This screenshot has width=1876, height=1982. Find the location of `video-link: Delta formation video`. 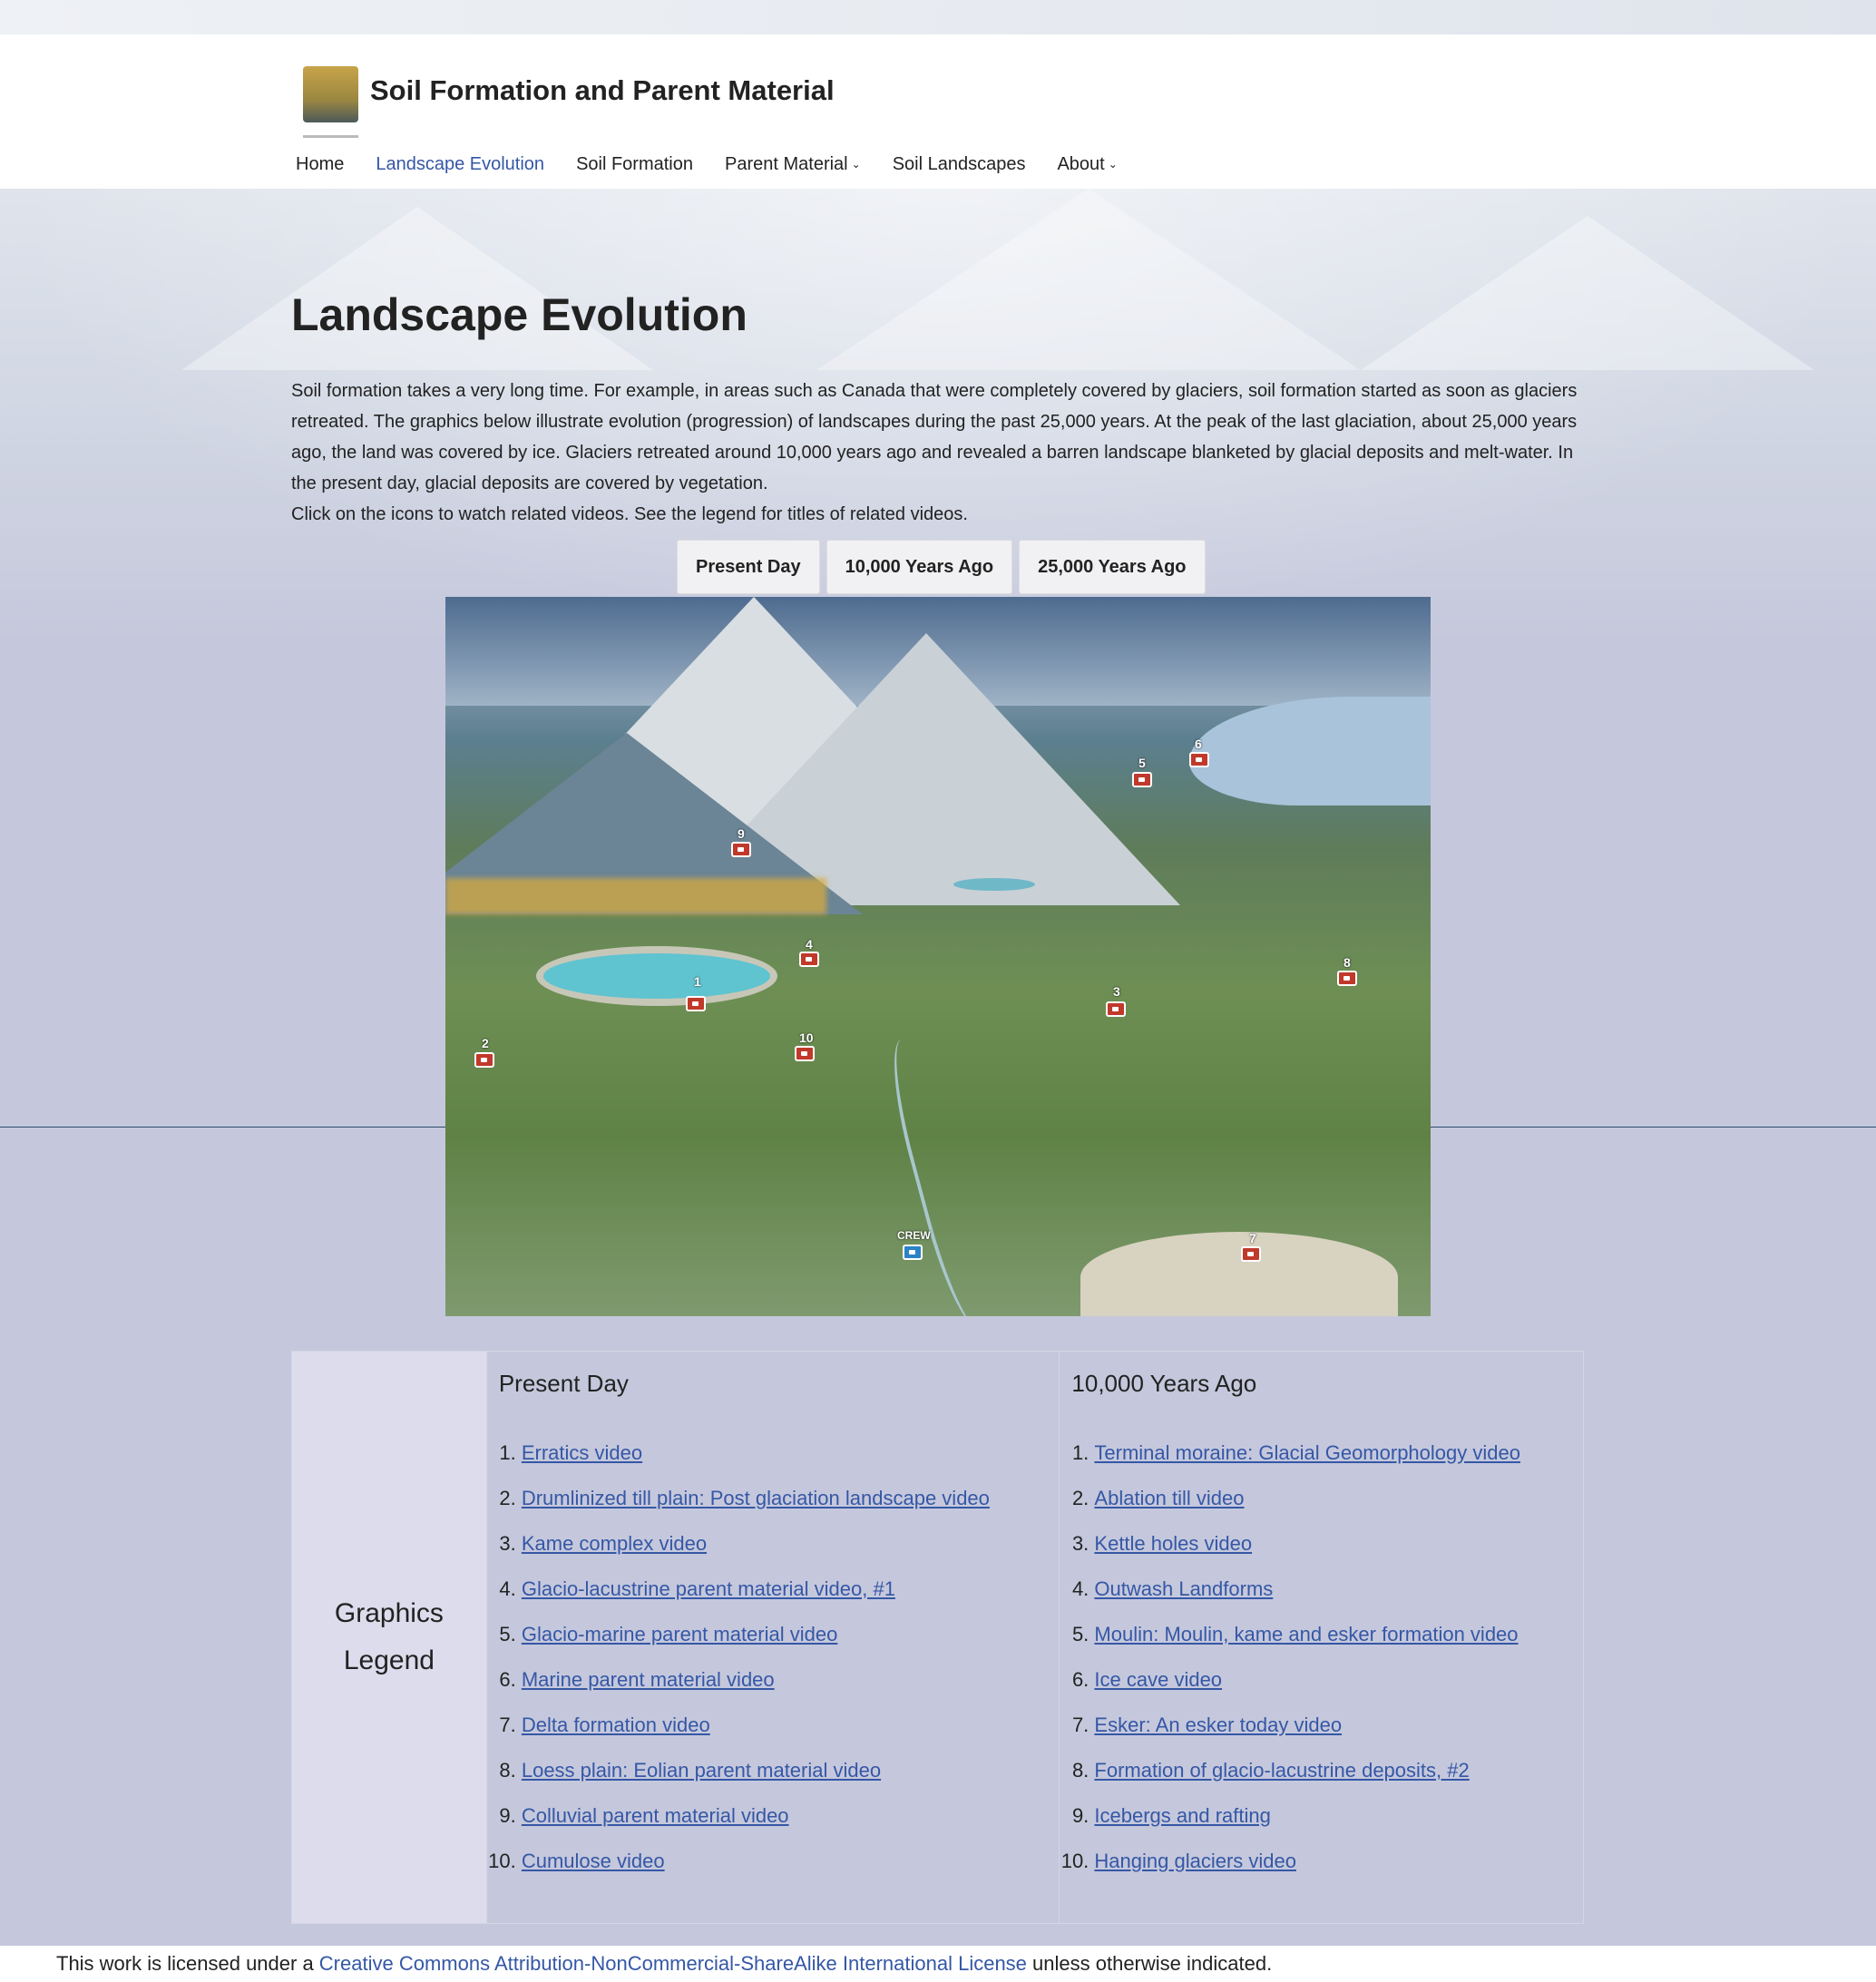

video-link: Delta formation video is located at coordinates (616, 1725).